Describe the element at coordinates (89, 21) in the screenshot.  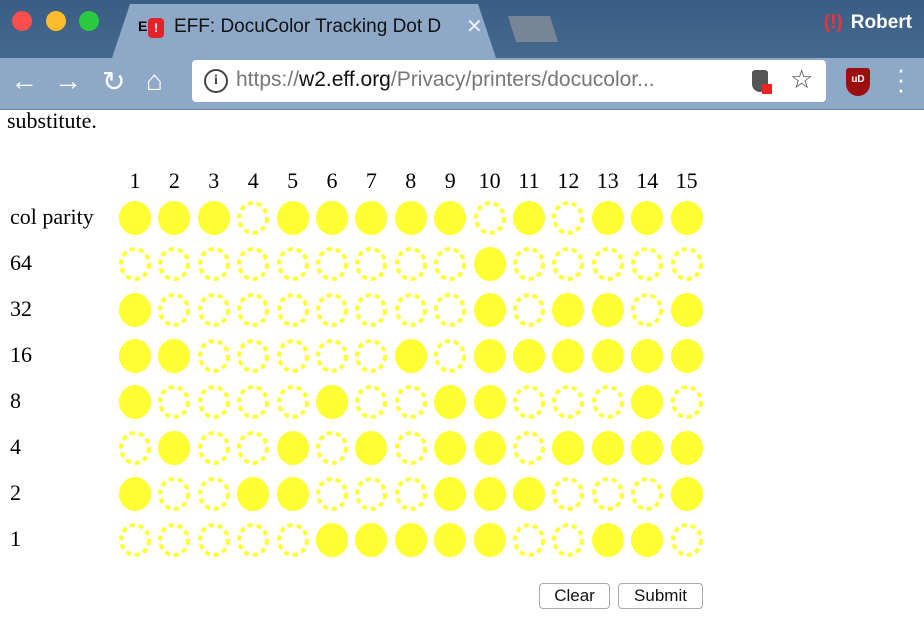
I see `maximize-window-button` at that location.